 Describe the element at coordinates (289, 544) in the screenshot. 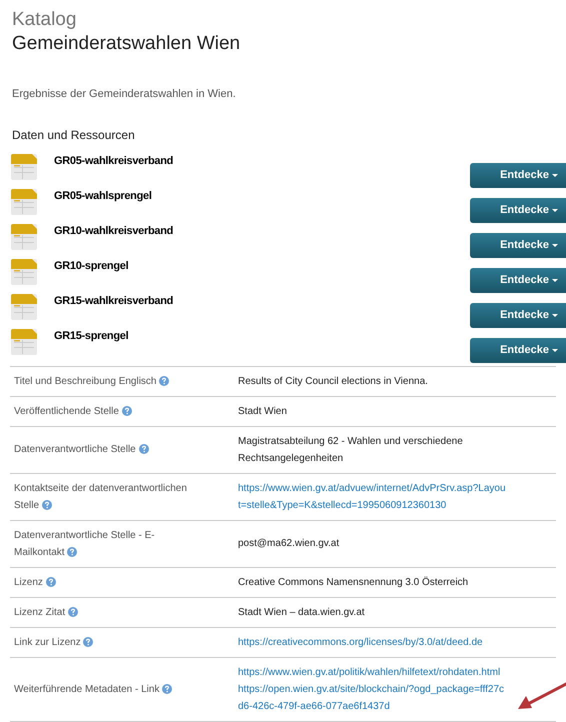

I see `field-value: post@ma62.wien.gv.at` at that location.